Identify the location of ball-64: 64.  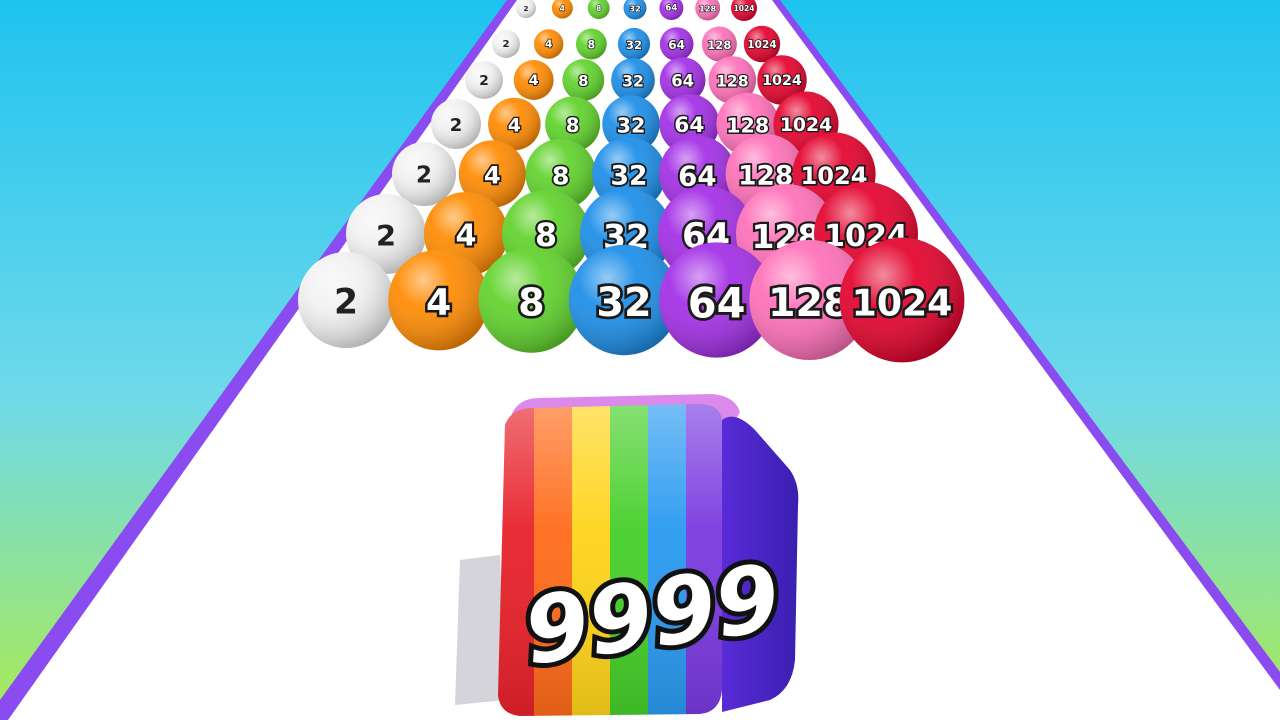
(676, 44).